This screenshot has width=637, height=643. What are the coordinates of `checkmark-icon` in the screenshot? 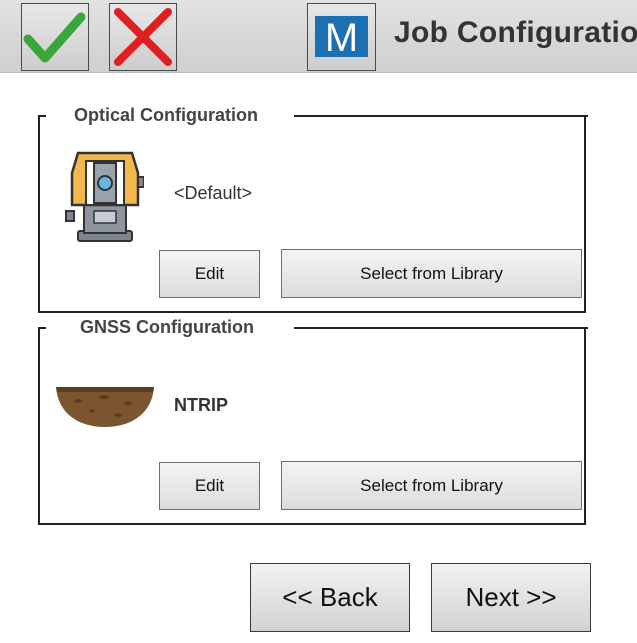 It's located at (54, 37).